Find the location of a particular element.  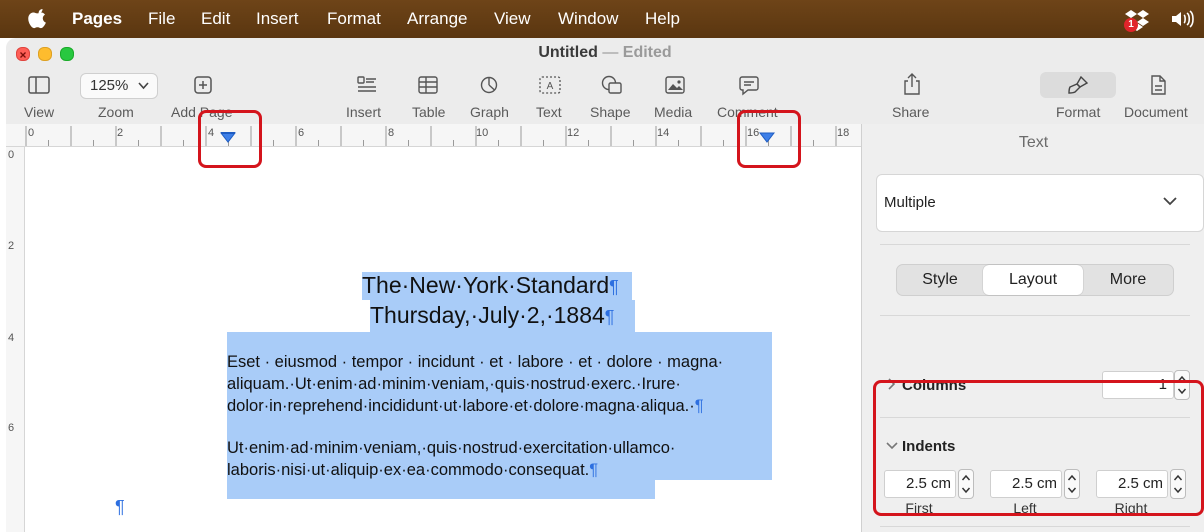

media-label: Media is located at coordinates (673, 112).